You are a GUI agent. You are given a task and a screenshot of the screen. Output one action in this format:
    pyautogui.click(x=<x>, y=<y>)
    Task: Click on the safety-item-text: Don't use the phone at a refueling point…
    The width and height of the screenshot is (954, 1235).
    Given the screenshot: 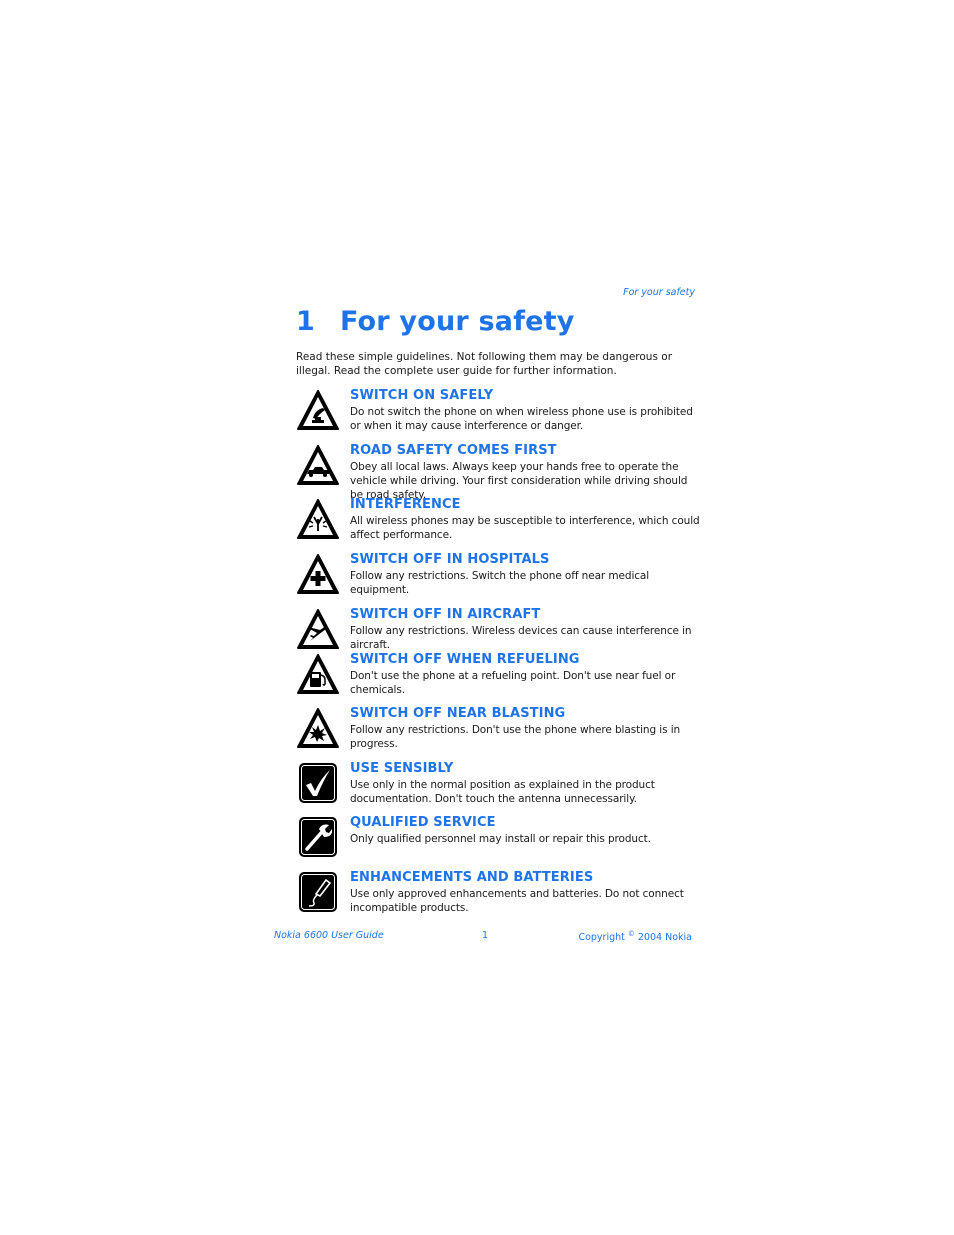 What is the action you would take?
    pyautogui.click(x=513, y=683)
    